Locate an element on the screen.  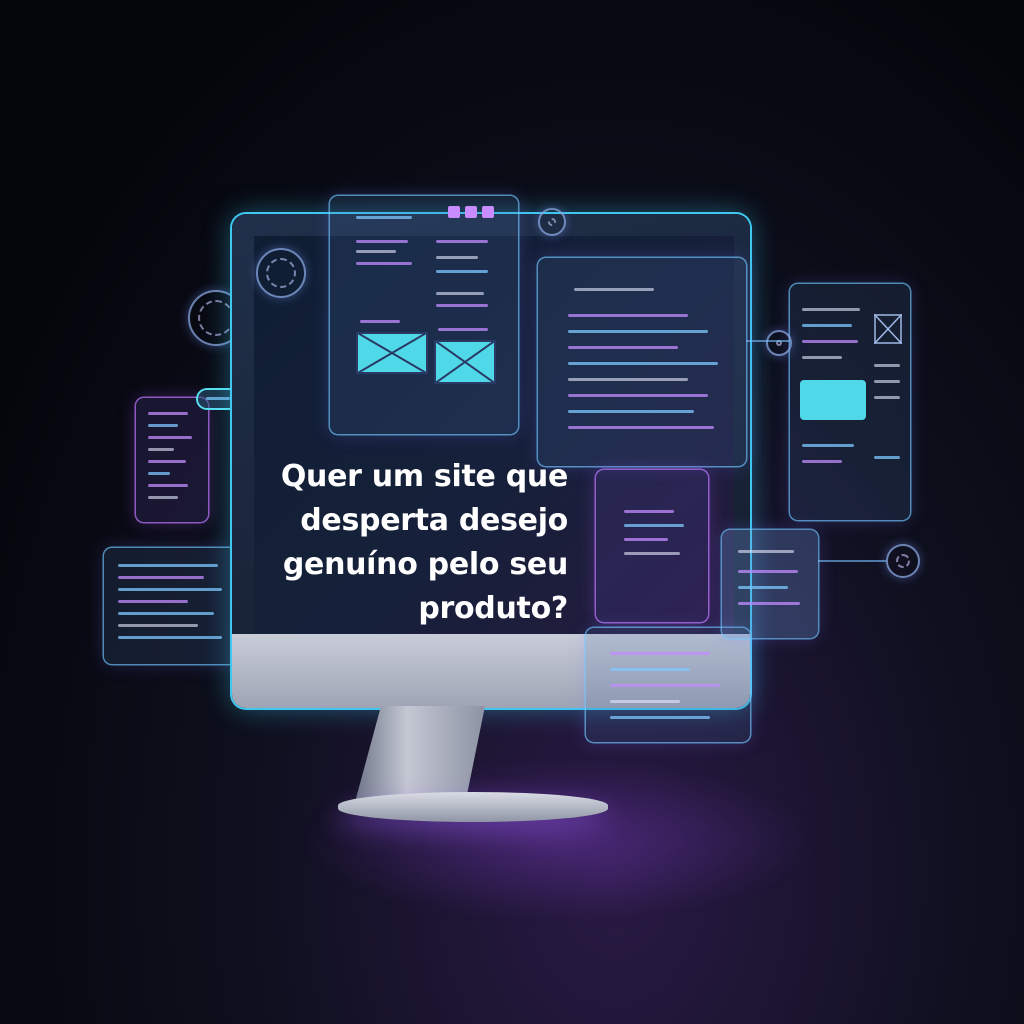
code-preview-panel is located at coordinates (652, 546).